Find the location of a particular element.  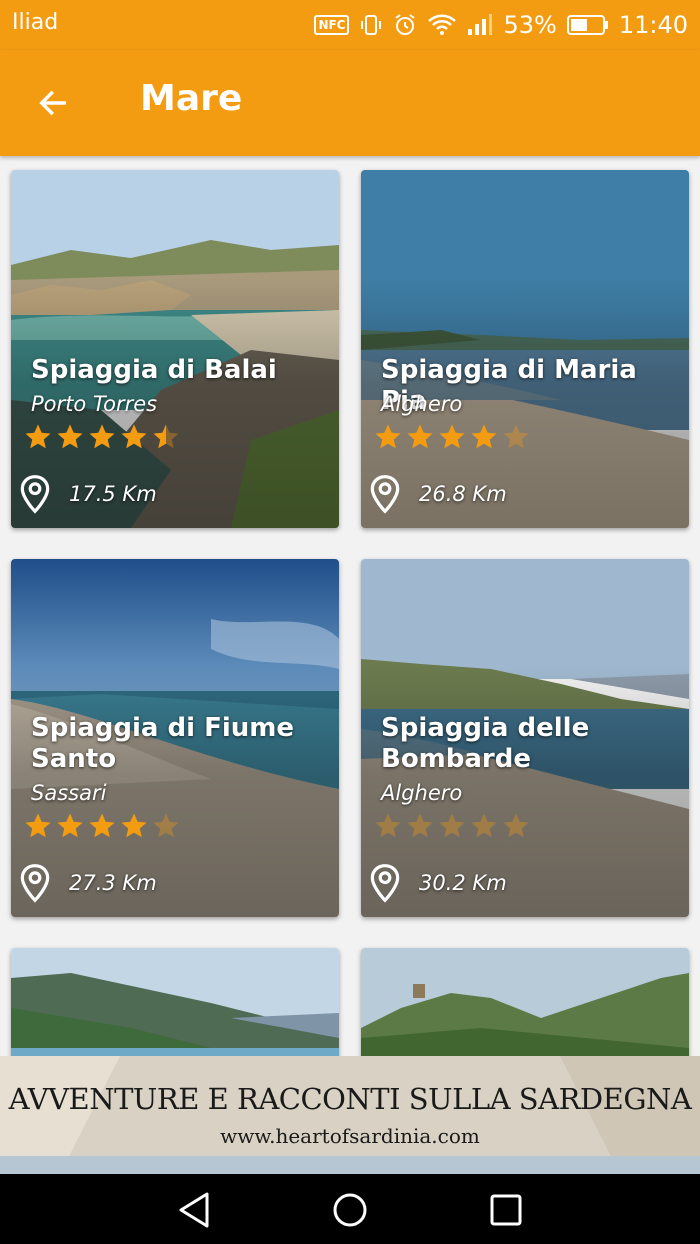

beach-name: Spiaggia di Balai is located at coordinates (154, 370).